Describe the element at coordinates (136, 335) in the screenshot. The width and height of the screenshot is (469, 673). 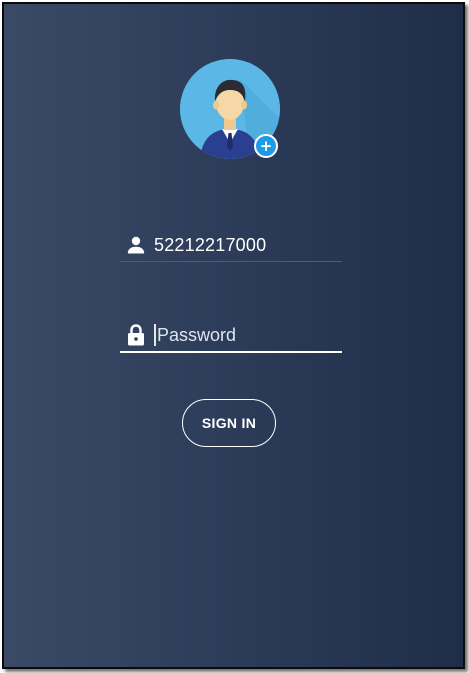
I see `lock-icon` at that location.